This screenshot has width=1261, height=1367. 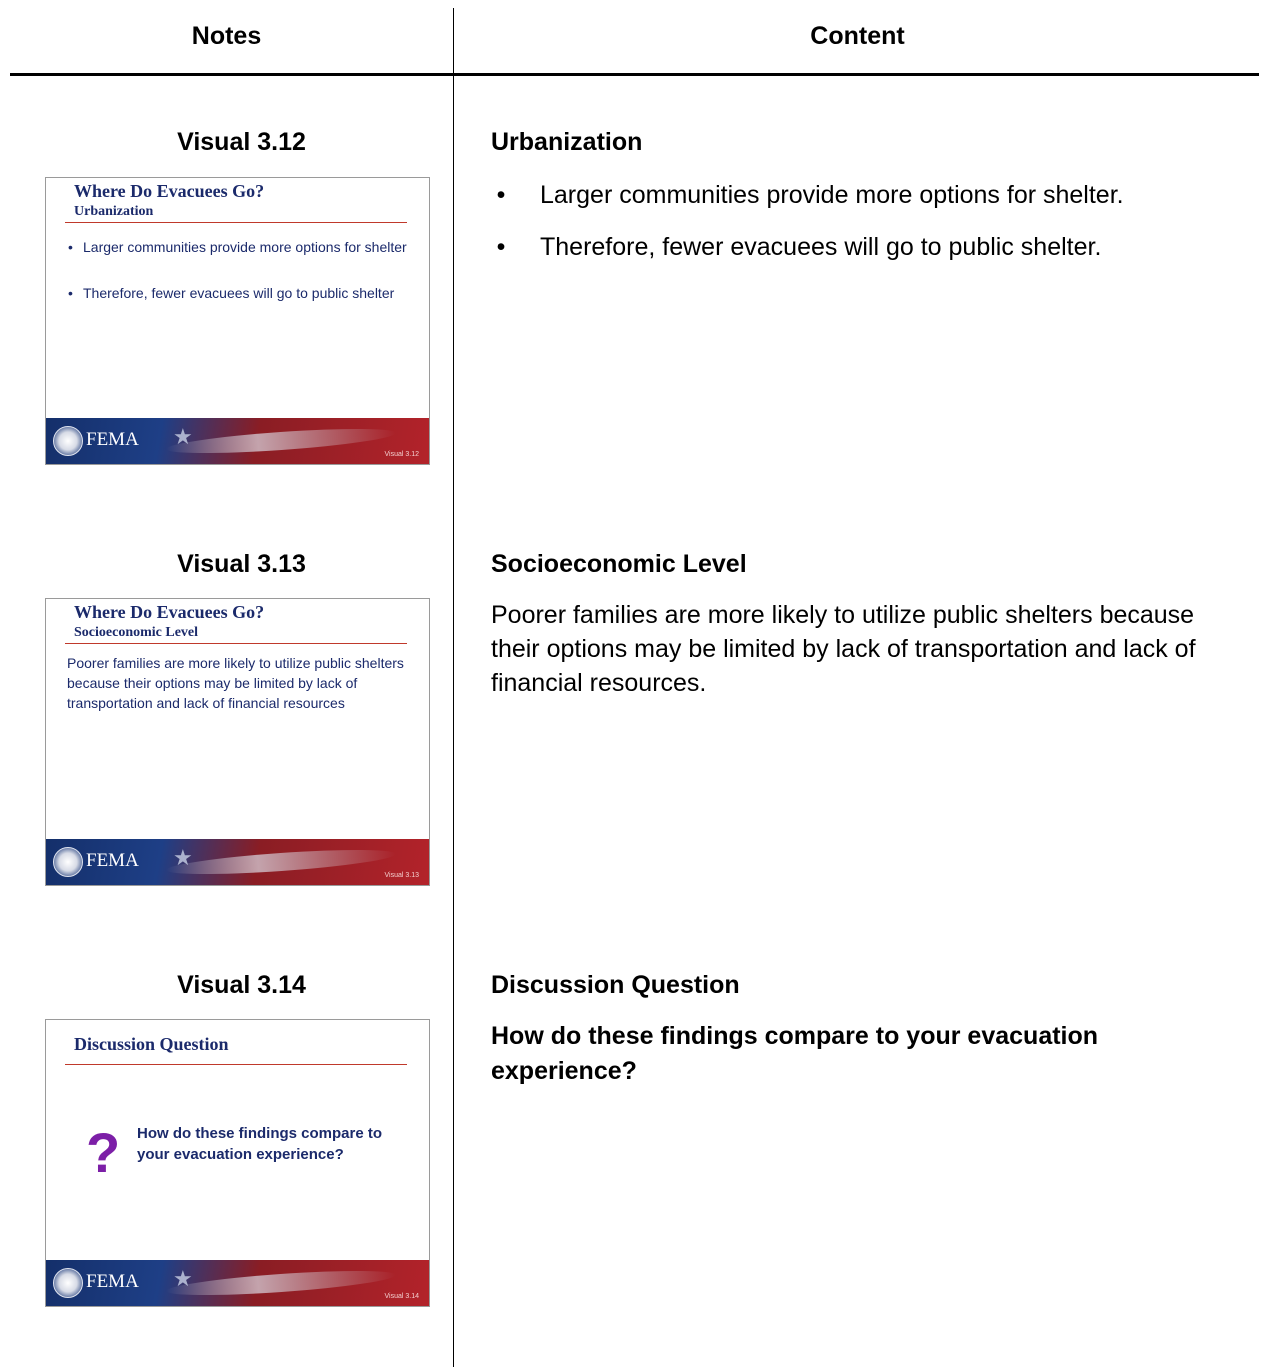 What do you see at coordinates (114, 211) in the screenshot?
I see `slide-subtitle: Urbanization` at bounding box center [114, 211].